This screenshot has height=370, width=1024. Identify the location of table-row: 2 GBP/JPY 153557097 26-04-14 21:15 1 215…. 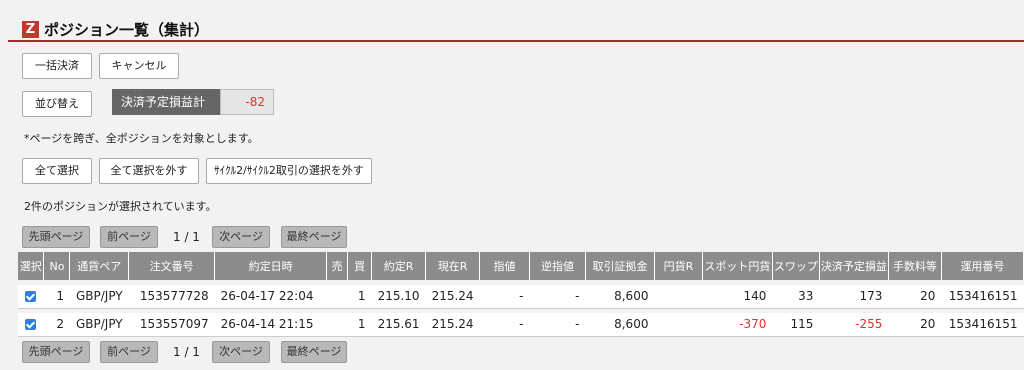
(521, 325).